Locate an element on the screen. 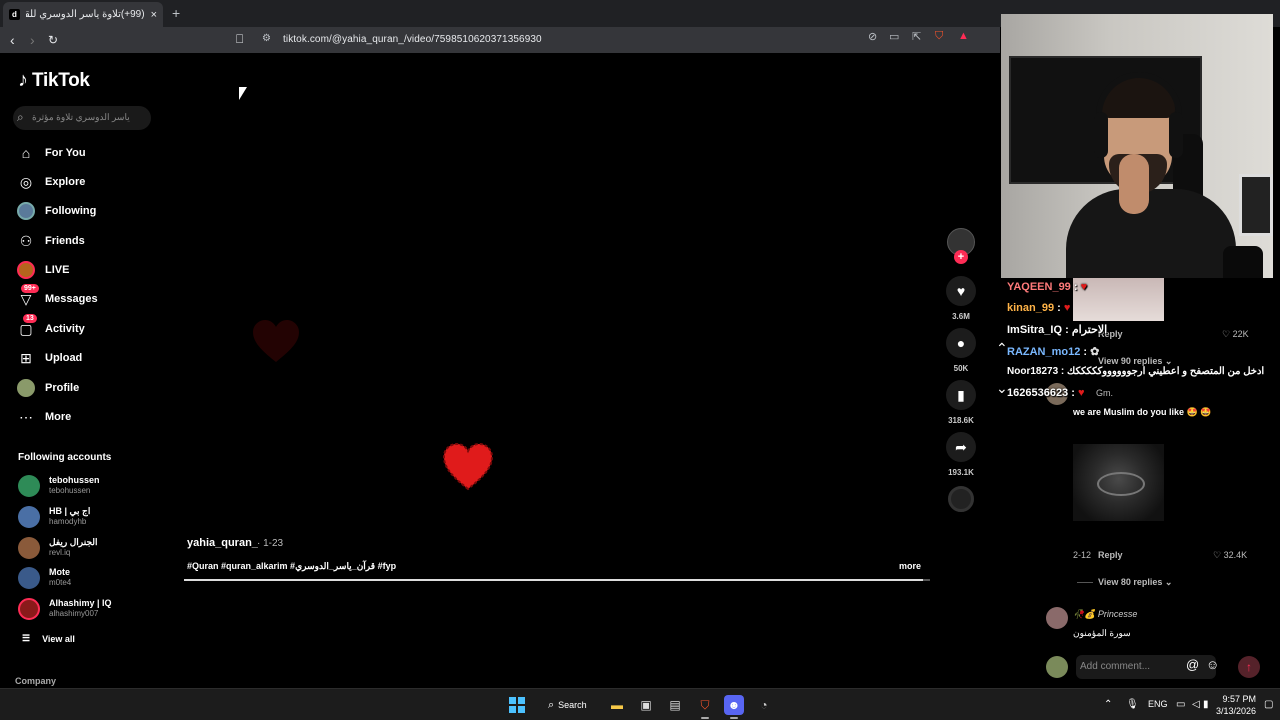  streamer-body is located at coordinates (1151, 233).